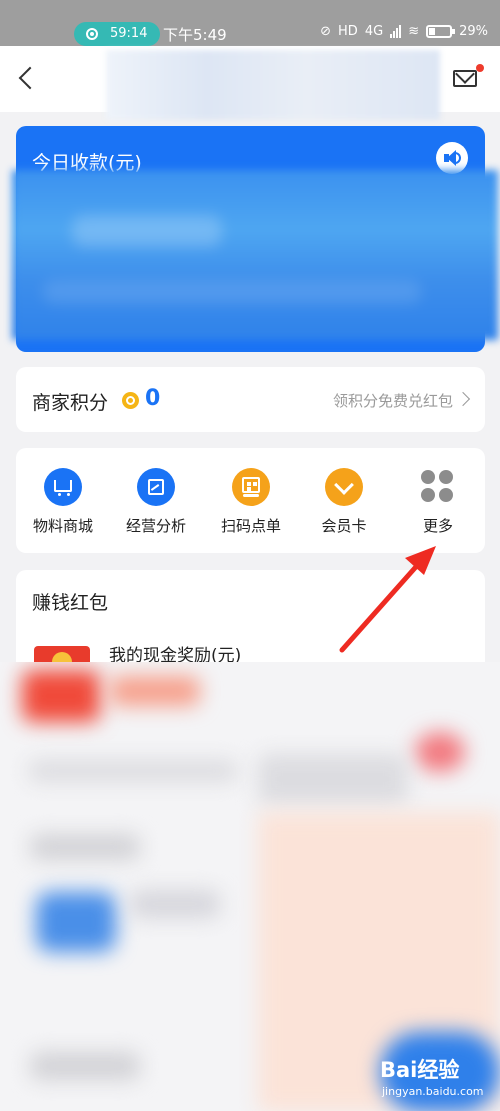 Image resolution: width=500 pixels, height=1111 pixels. I want to click on watermark-url: jingyan.baidu.com, so click(433, 1091).